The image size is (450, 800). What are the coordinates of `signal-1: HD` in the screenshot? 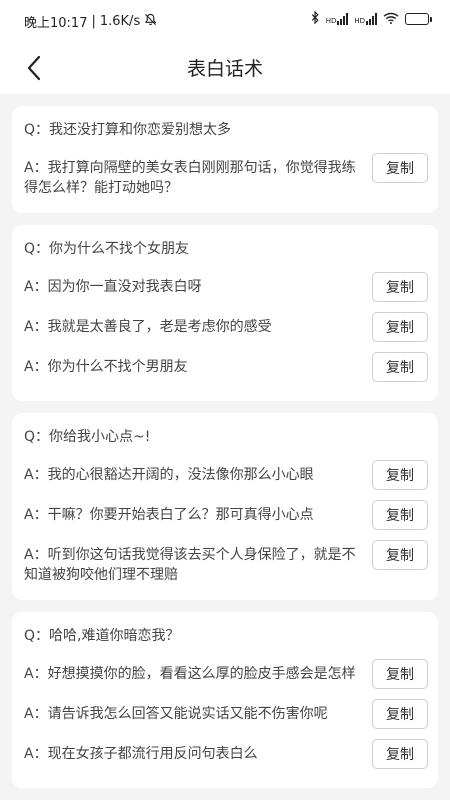 It's located at (337, 19).